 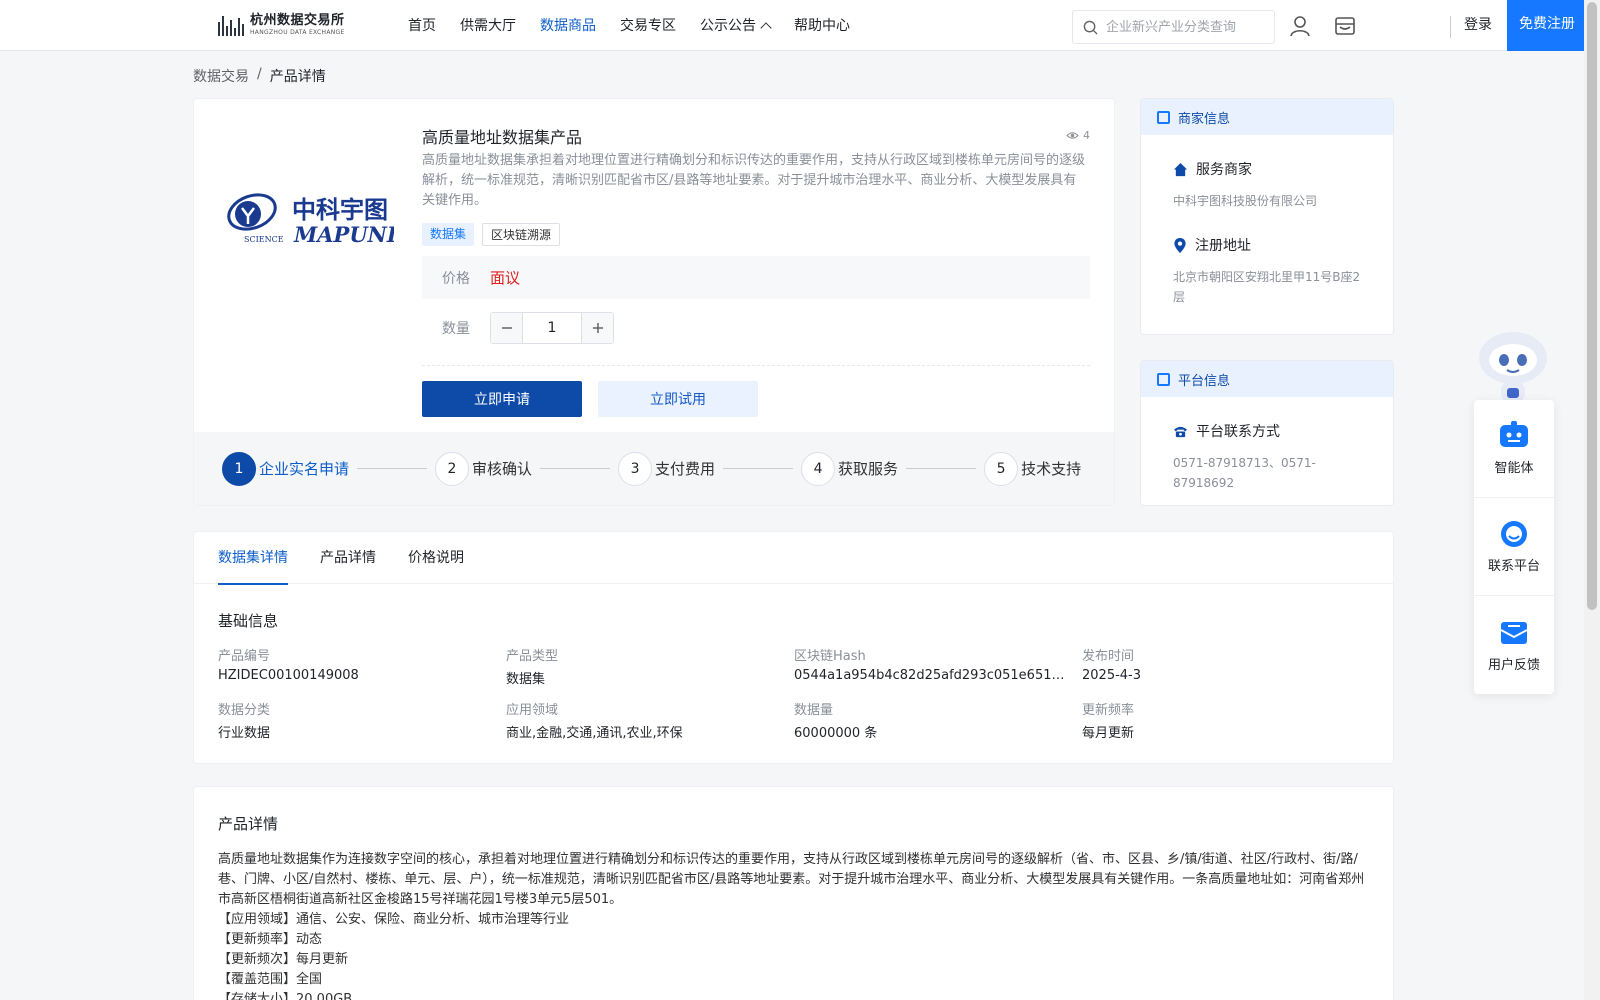 I want to click on quantity-label: 数量, so click(x=456, y=329).